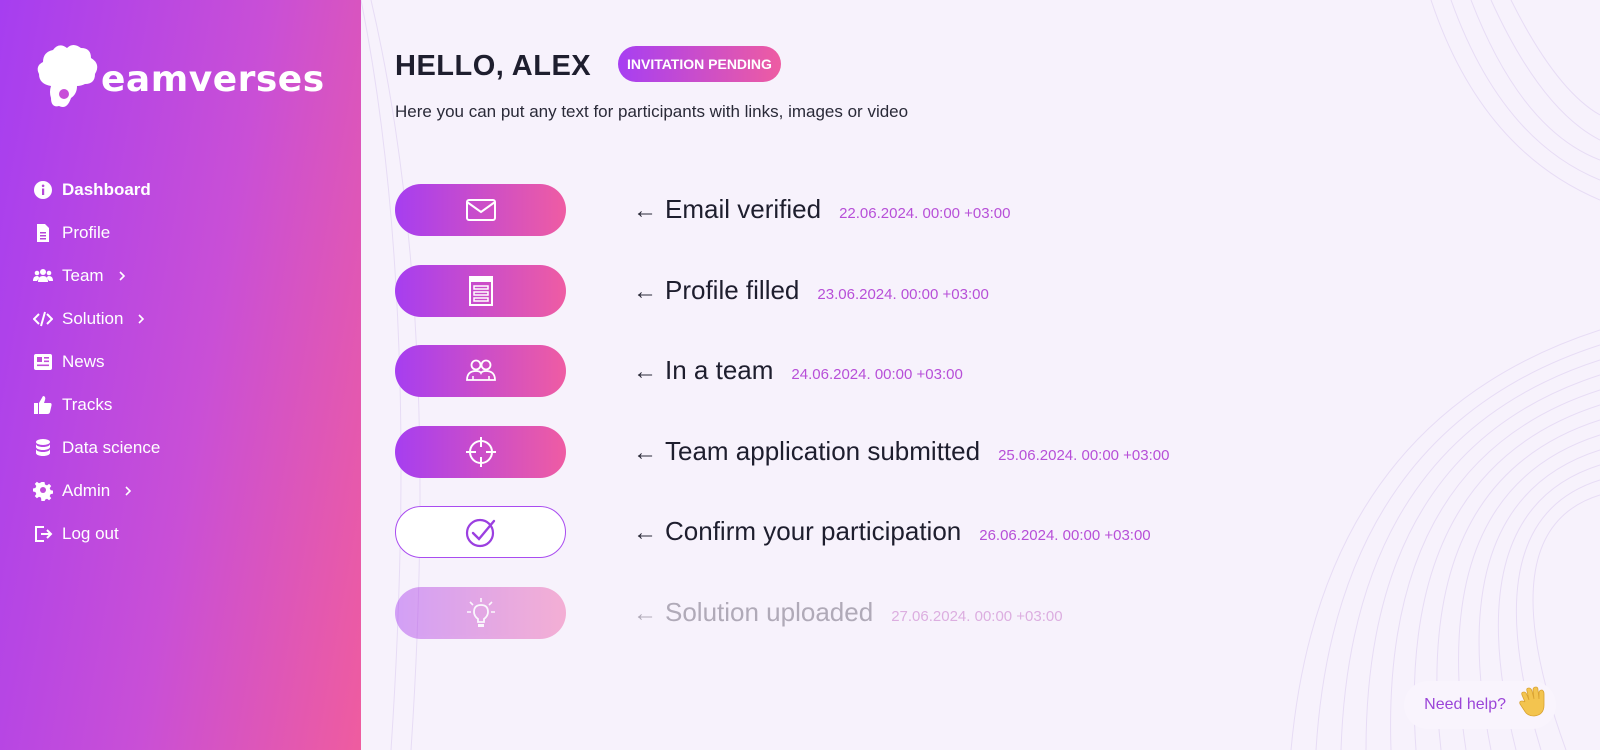 The height and width of the screenshot is (750, 1600). I want to click on envelope-icon, so click(480, 210).